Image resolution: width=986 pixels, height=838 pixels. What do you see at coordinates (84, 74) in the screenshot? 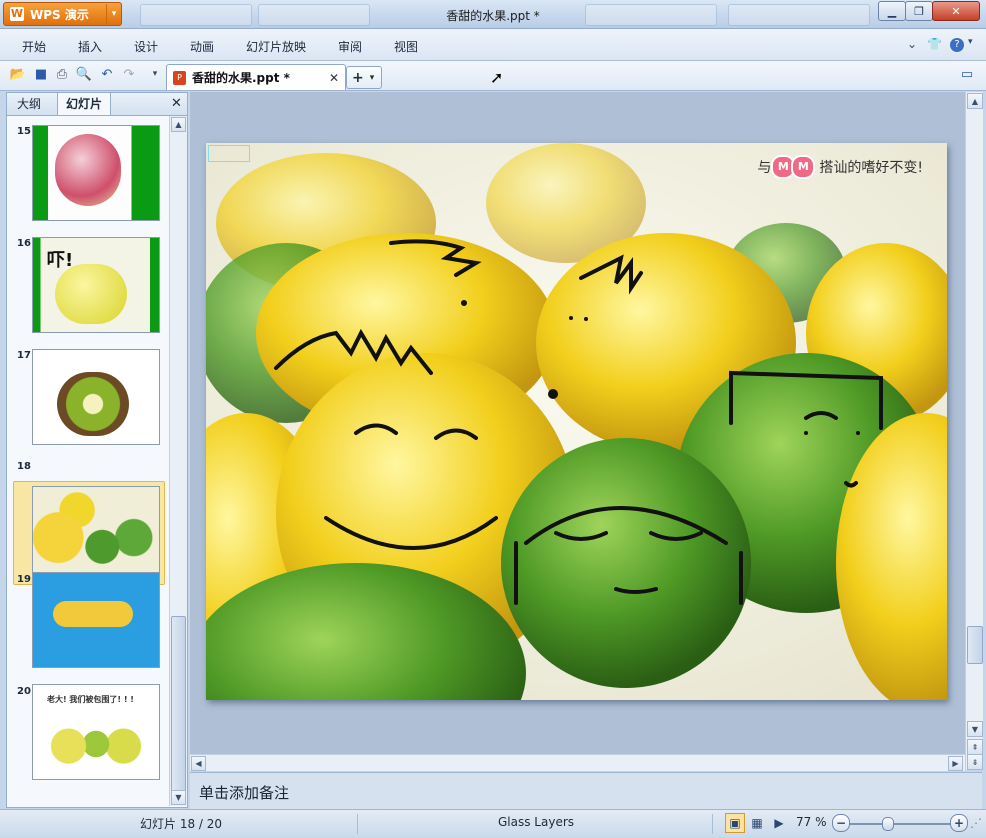
I see `print-preview-icon: 🔍` at bounding box center [84, 74].